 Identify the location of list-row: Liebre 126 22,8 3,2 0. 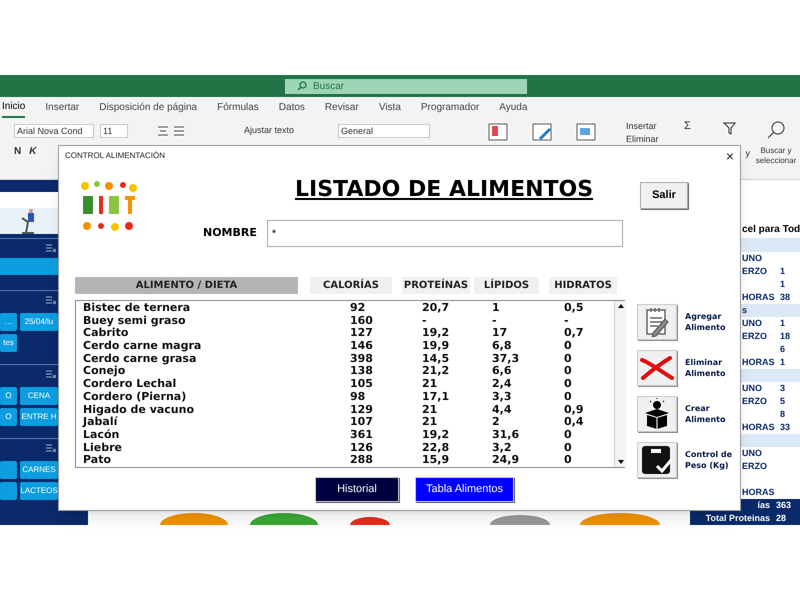
(348, 448).